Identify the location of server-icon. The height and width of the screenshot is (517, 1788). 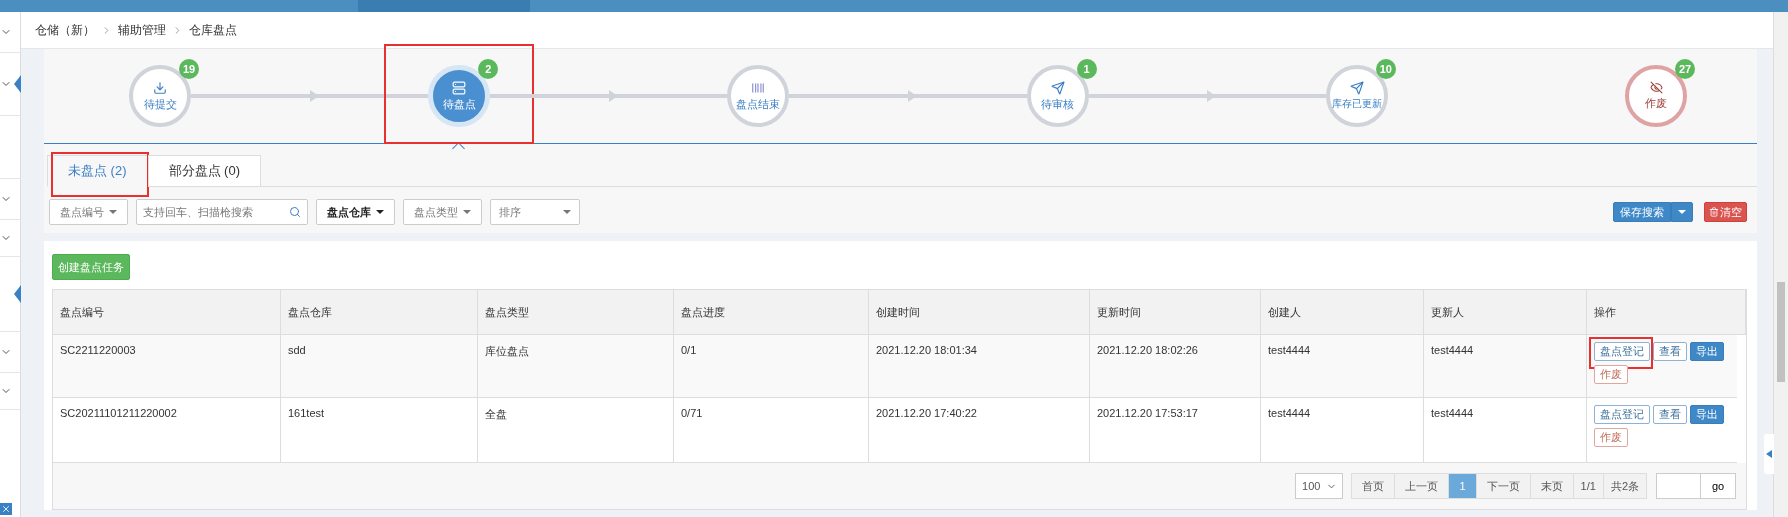
(459, 87).